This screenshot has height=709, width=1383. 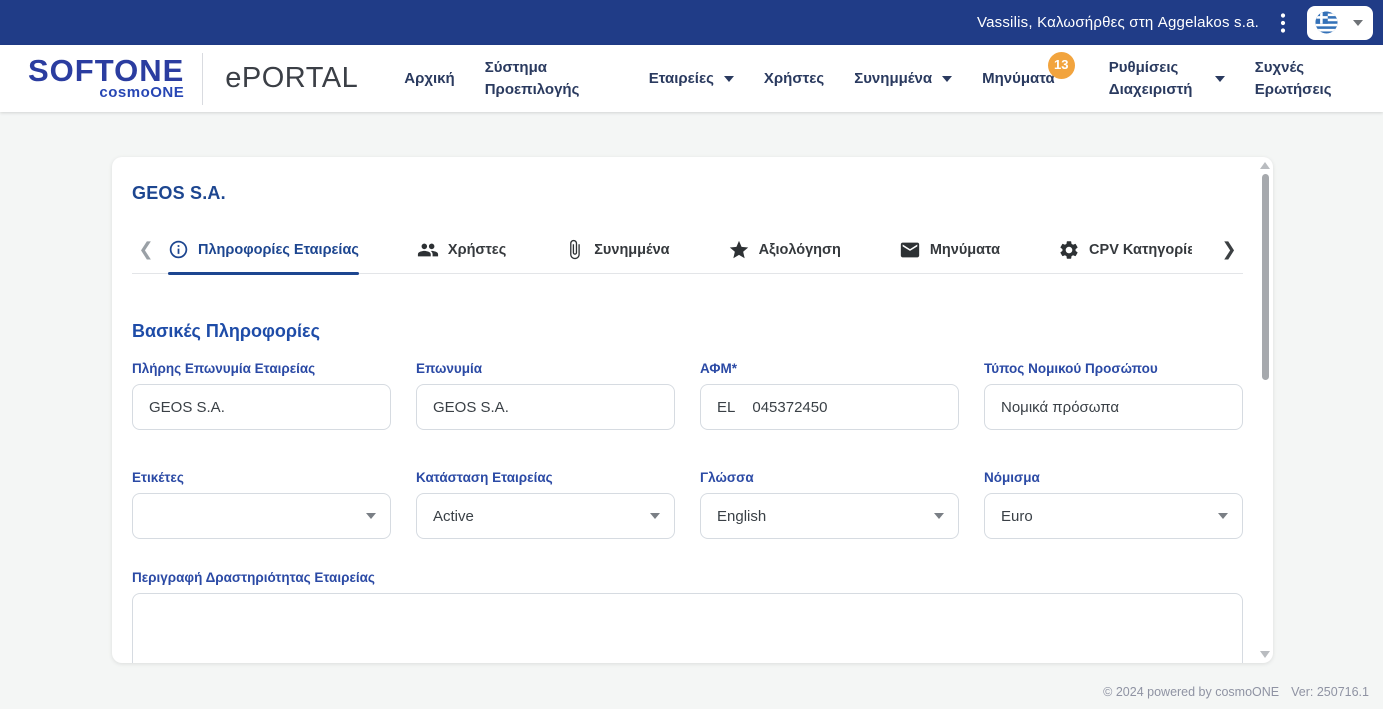 What do you see at coordinates (1113, 516) in the screenshot?
I see `currency-select: Euro` at bounding box center [1113, 516].